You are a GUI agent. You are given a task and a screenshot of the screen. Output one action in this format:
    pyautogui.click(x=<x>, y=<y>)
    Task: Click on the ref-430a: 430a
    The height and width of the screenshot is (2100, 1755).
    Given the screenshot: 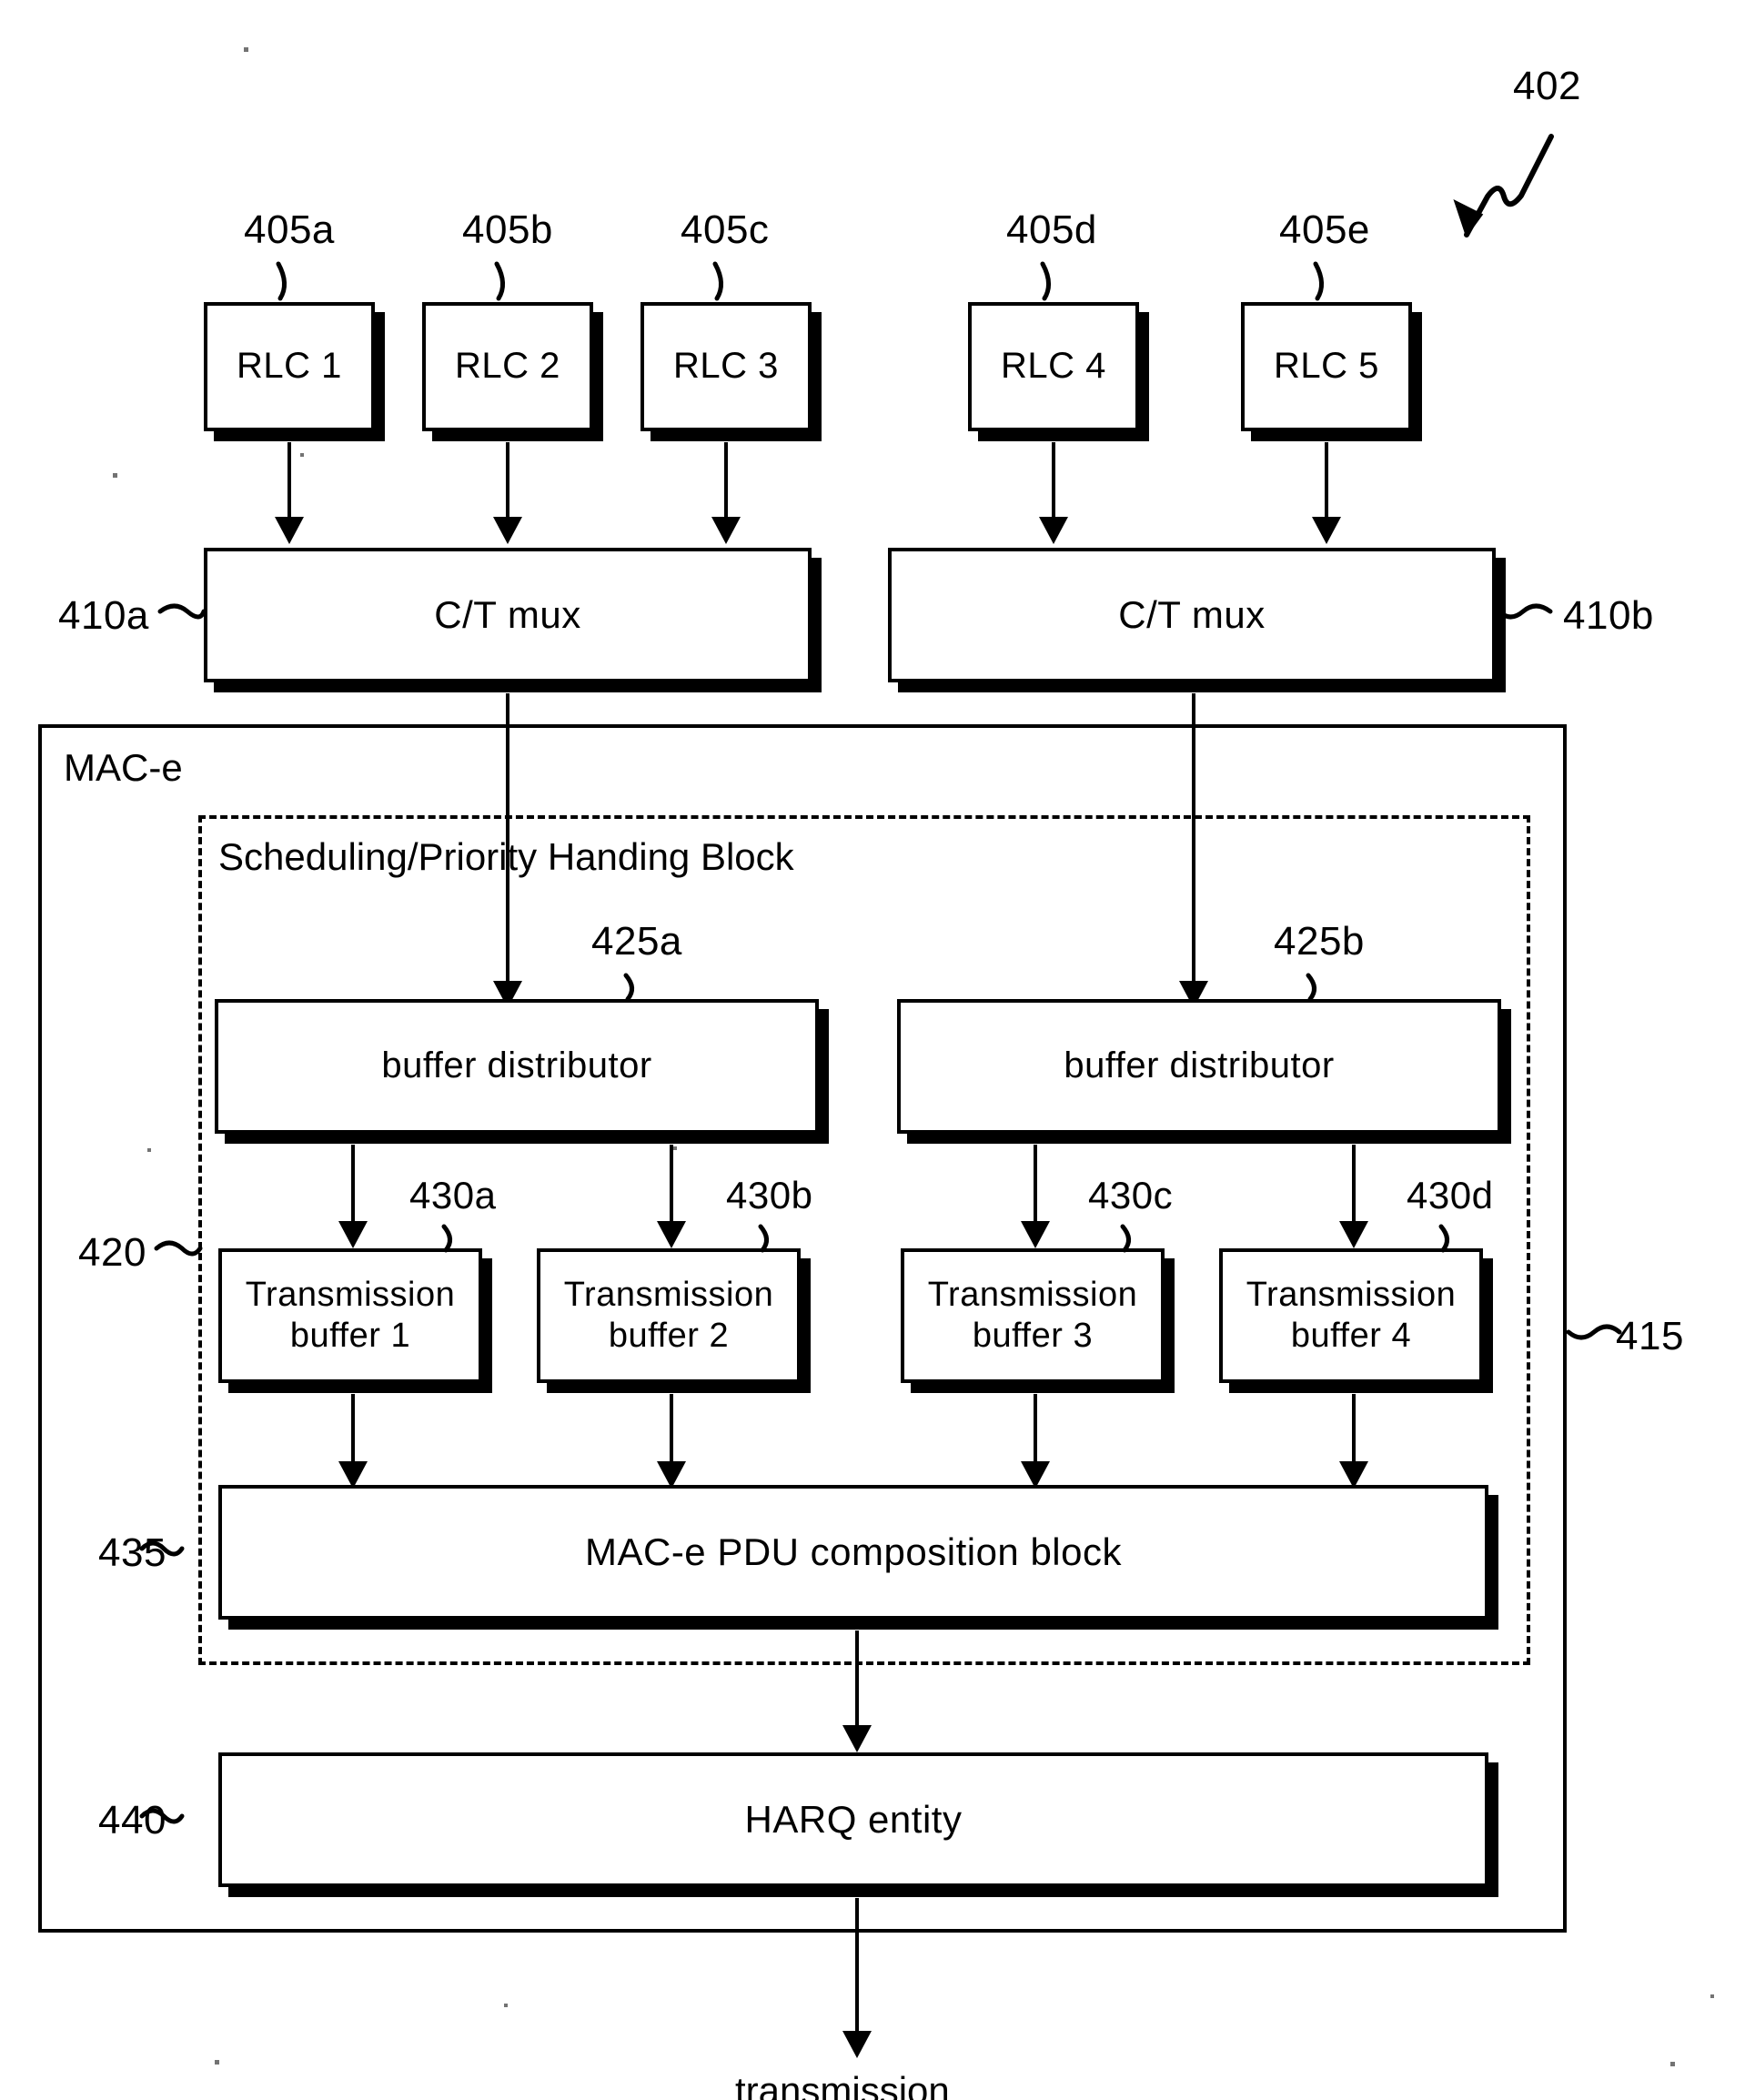 What is the action you would take?
    pyautogui.click(x=453, y=1195)
    